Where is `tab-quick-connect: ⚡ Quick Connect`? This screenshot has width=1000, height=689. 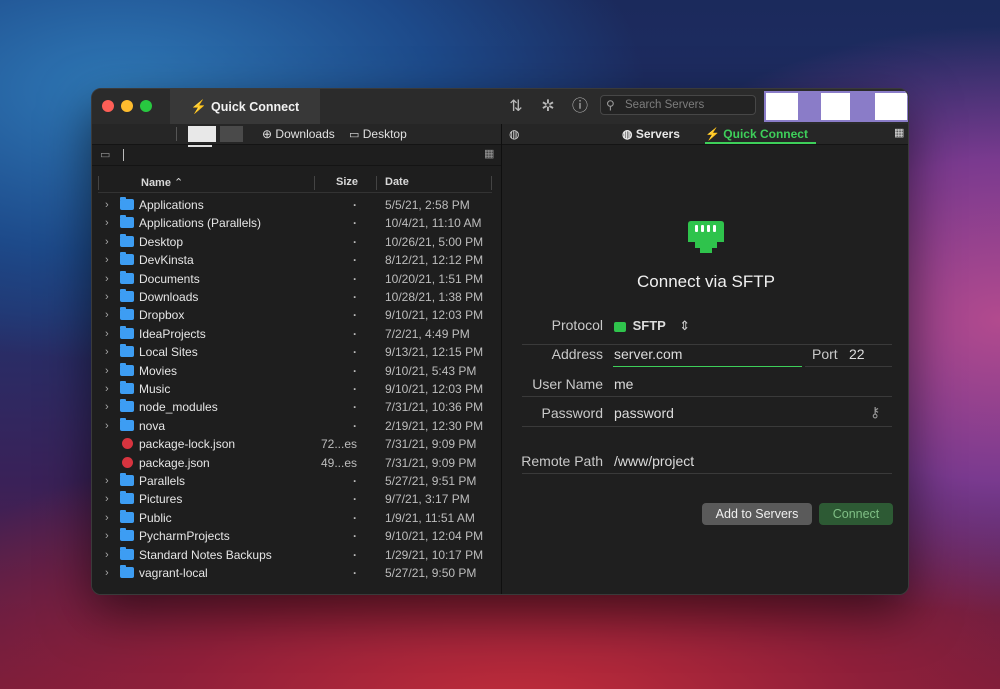 tab-quick-connect: ⚡ Quick Connect is located at coordinates (245, 106).